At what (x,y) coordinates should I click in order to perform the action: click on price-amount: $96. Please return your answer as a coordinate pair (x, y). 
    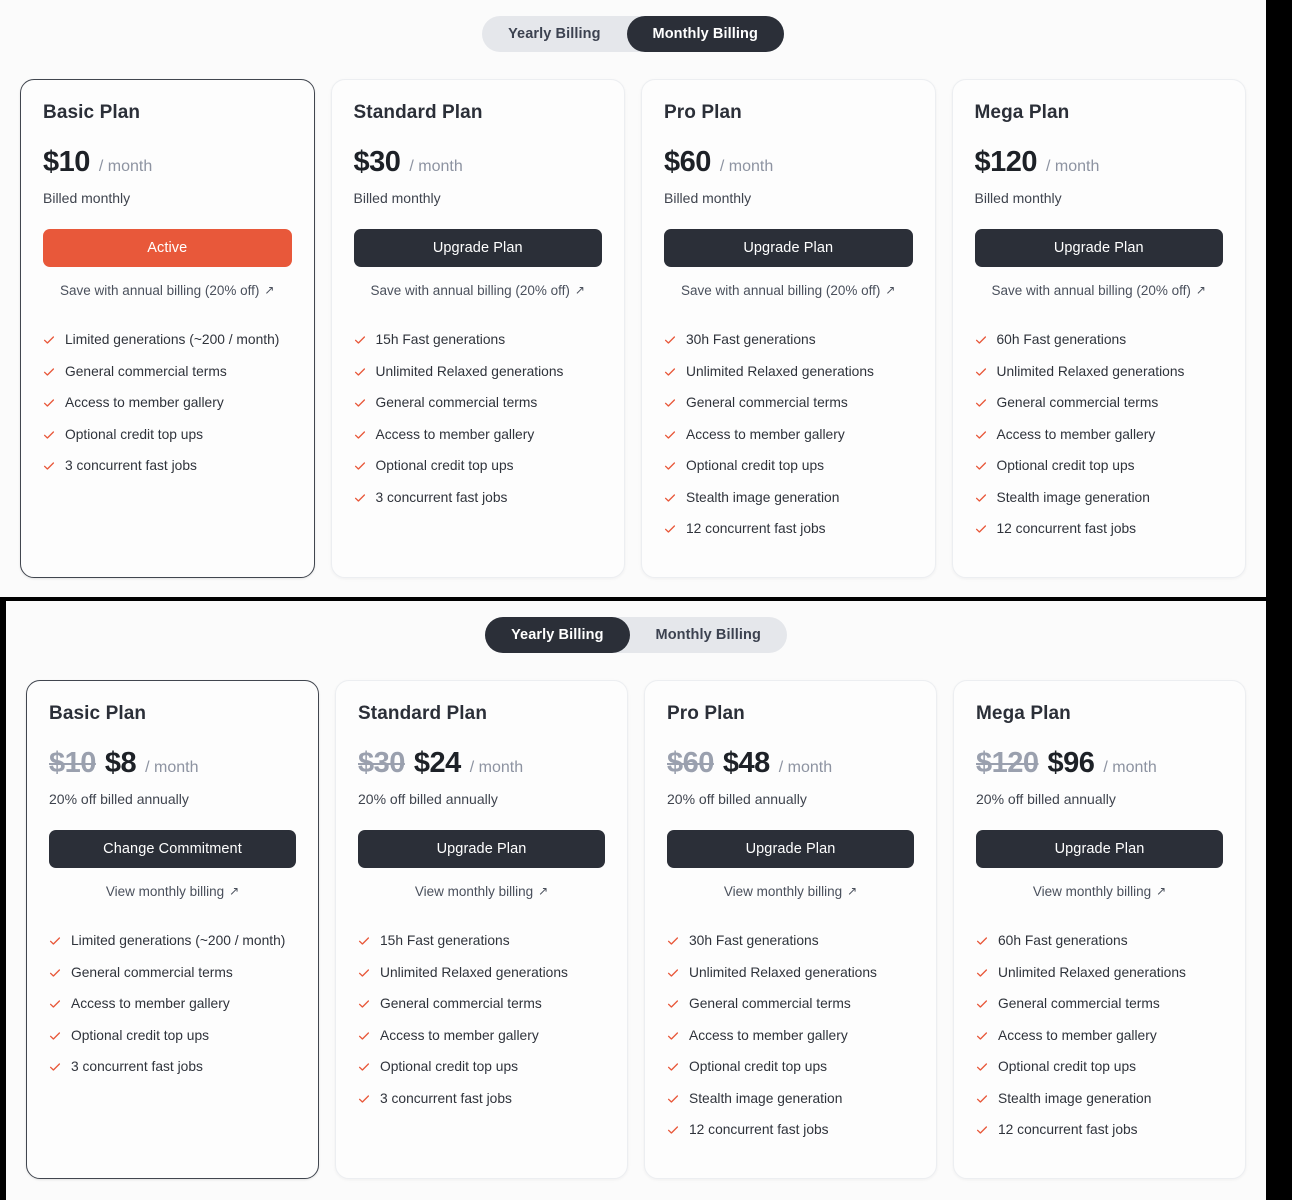
    Looking at the image, I should click on (1071, 763).